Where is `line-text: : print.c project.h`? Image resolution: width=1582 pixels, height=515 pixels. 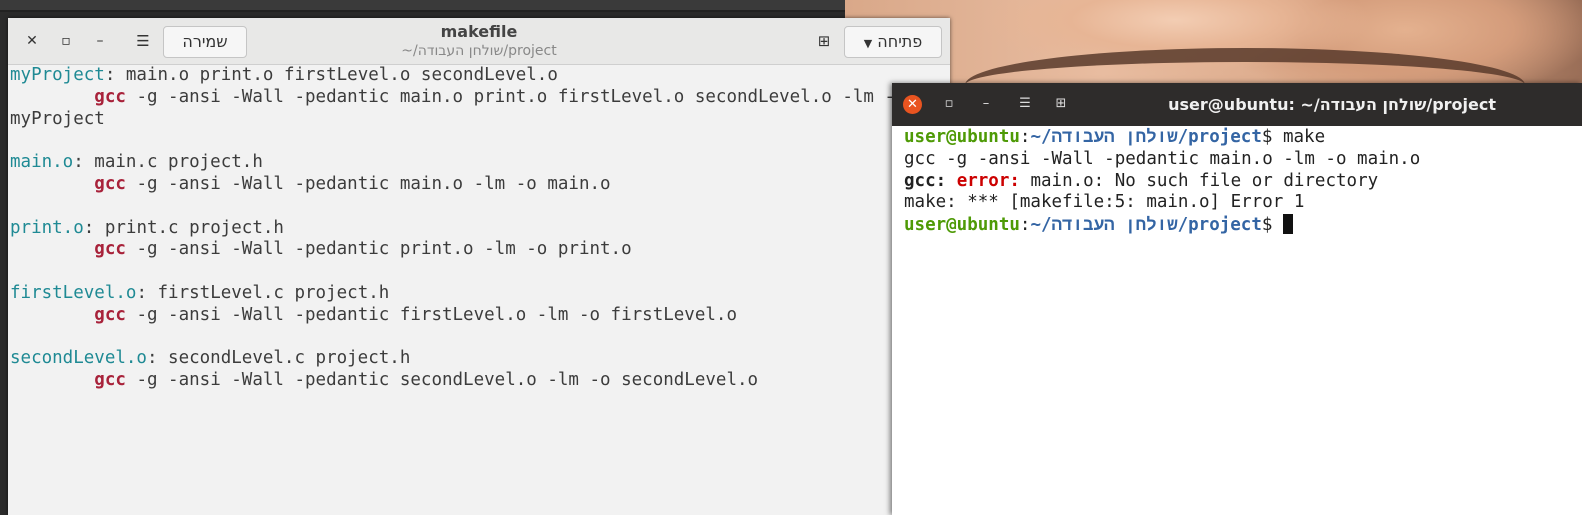
line-text: : print.c project.h is located at coordinates (183, 227).